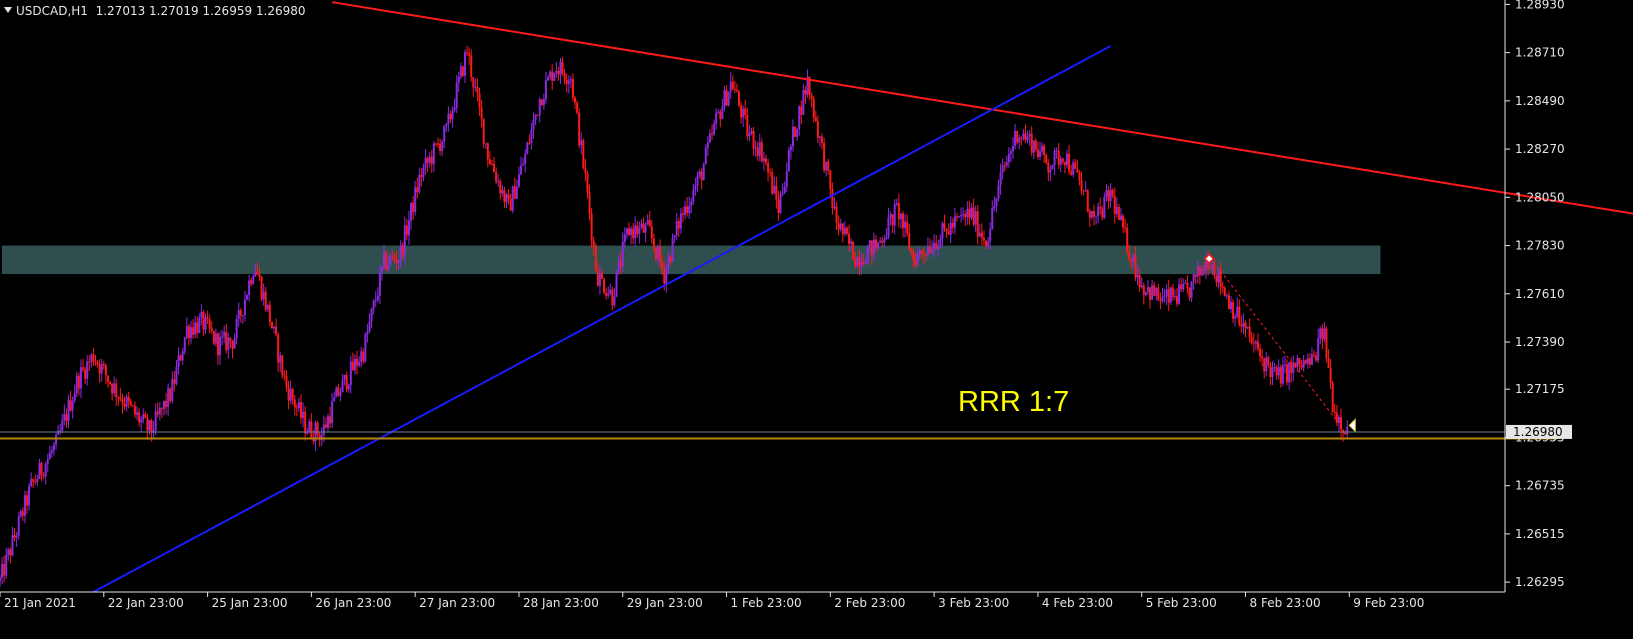 The width and height of the screenshot is (1633, 639). I want to click on collapse-triangle-icon, so click(8, 10).